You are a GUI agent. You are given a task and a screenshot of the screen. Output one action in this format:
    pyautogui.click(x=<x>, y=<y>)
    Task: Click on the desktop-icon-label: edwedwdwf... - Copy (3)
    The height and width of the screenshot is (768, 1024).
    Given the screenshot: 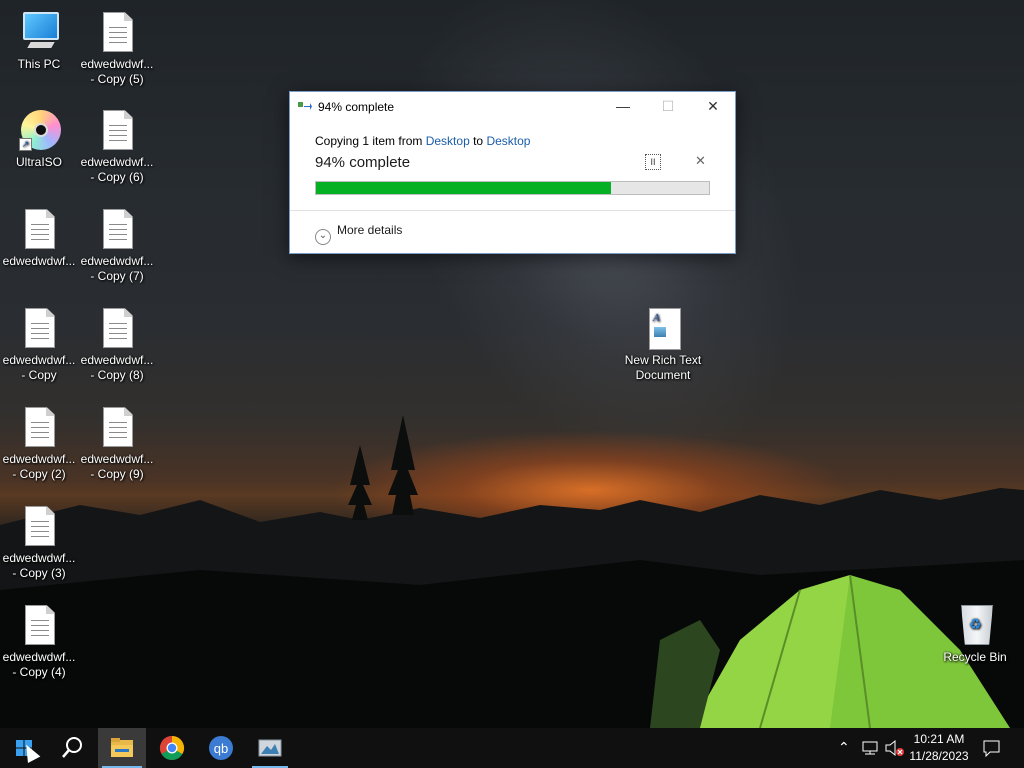 What is the action you would take?
    pyautogui.click(x=39, y=565)
    